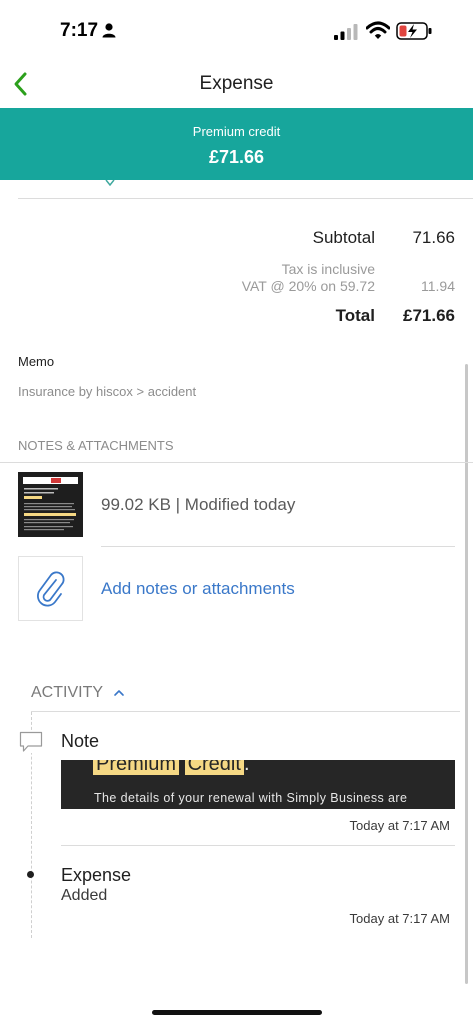 This screenshot has width=473, height=1024. Describe the element at coordinates (433, 237) in the screenshot. I see `subtotal-value: 71.66` at that location.